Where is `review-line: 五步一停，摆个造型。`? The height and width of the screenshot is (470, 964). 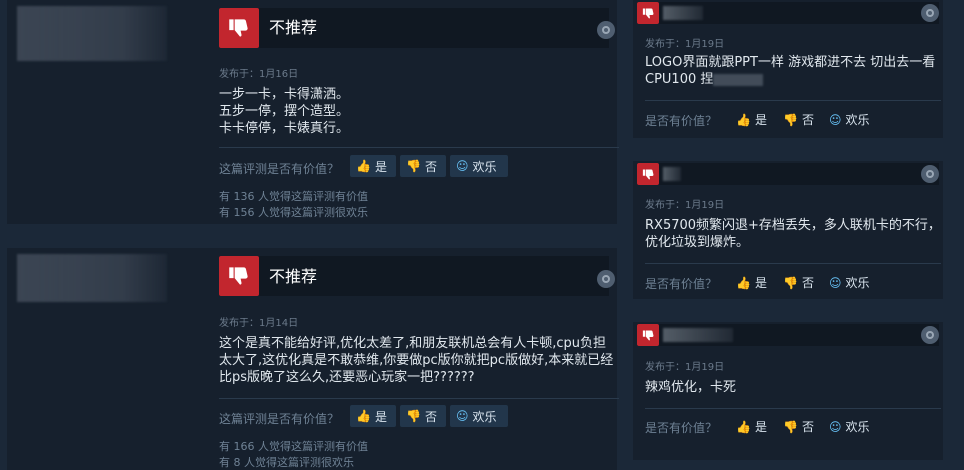 review-line: 五步一停，摆个造型。 is located at coordinates (284, 111).